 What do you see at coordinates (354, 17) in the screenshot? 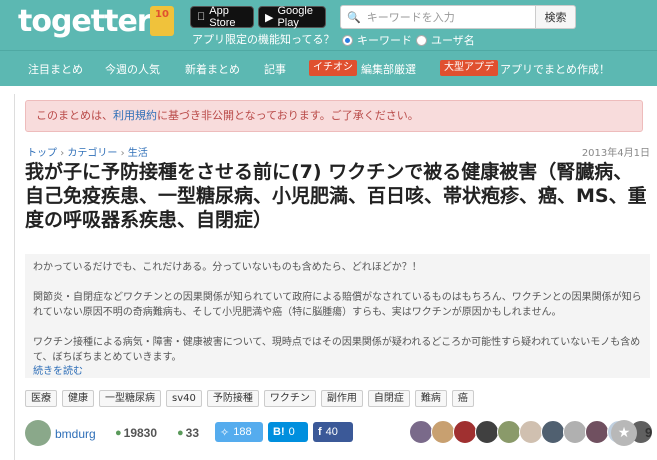
I see `search-icon: 🔍` at bounding box center [354, 17].